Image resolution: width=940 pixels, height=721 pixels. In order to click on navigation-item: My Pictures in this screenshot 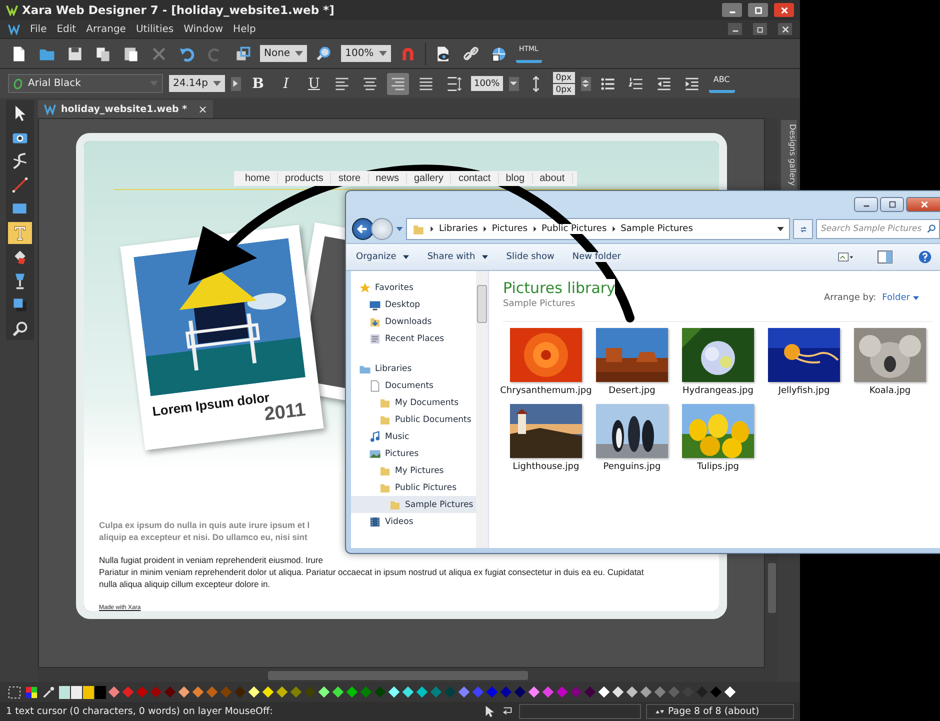, I will do `click(413, 470)`.